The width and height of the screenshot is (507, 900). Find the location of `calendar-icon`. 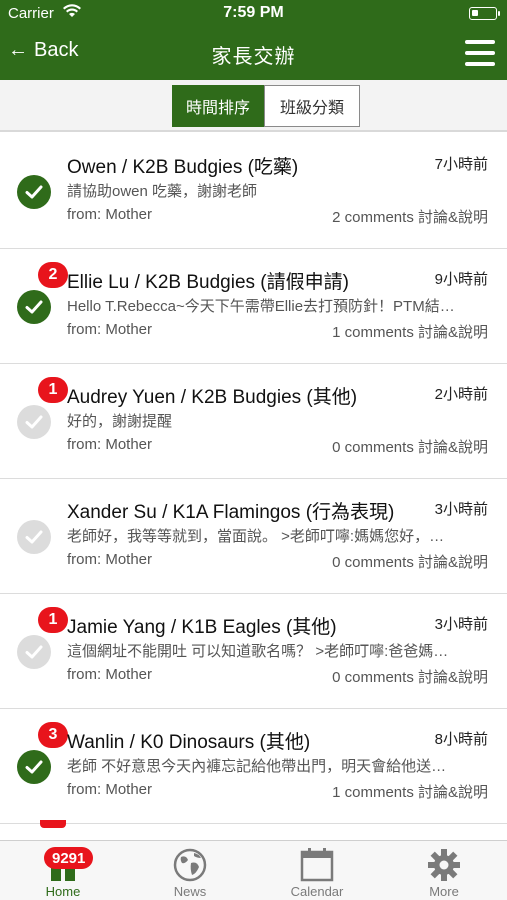

calendar-icon is located at coordinates (317, 865).